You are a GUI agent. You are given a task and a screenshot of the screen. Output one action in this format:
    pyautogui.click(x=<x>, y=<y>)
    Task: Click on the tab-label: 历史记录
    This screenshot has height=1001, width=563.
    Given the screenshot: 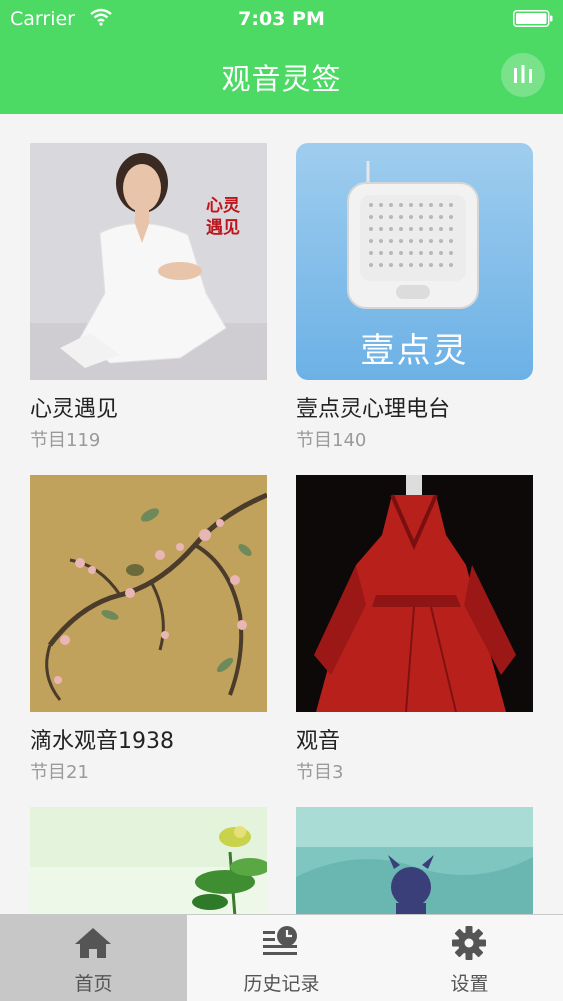 What is the action you would take?
    pyautogui.click(x=281, y=984)
    